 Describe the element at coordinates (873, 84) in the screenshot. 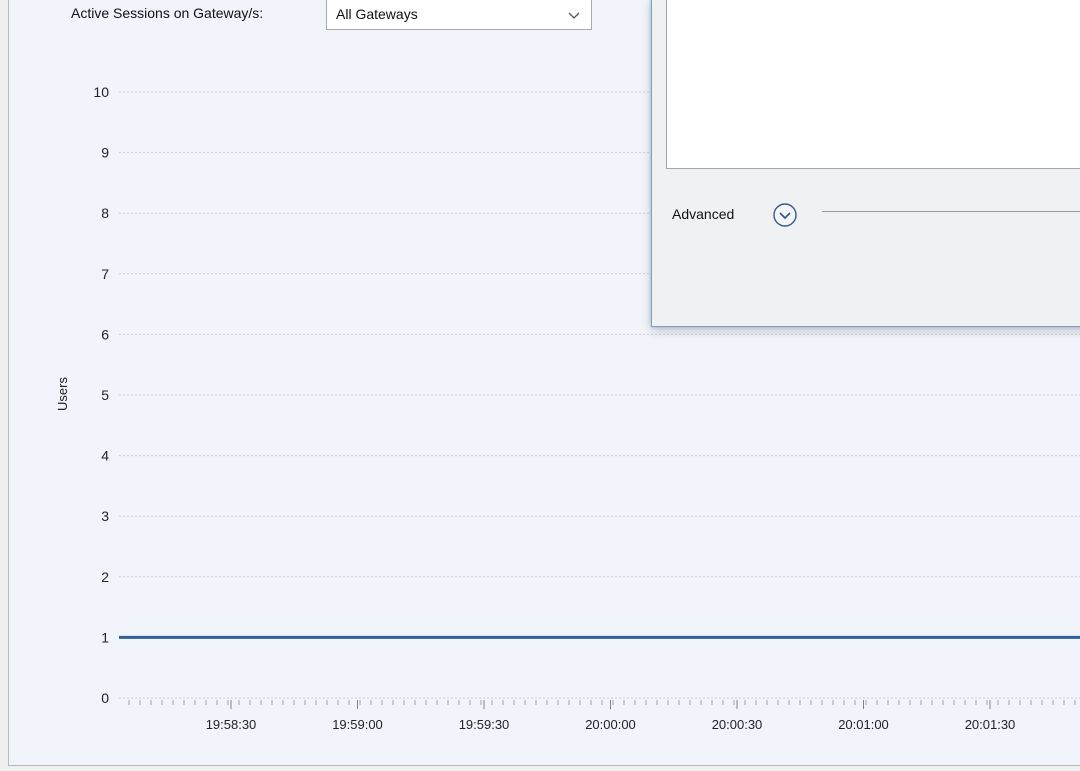

I see `dialog-text-area` at that location.